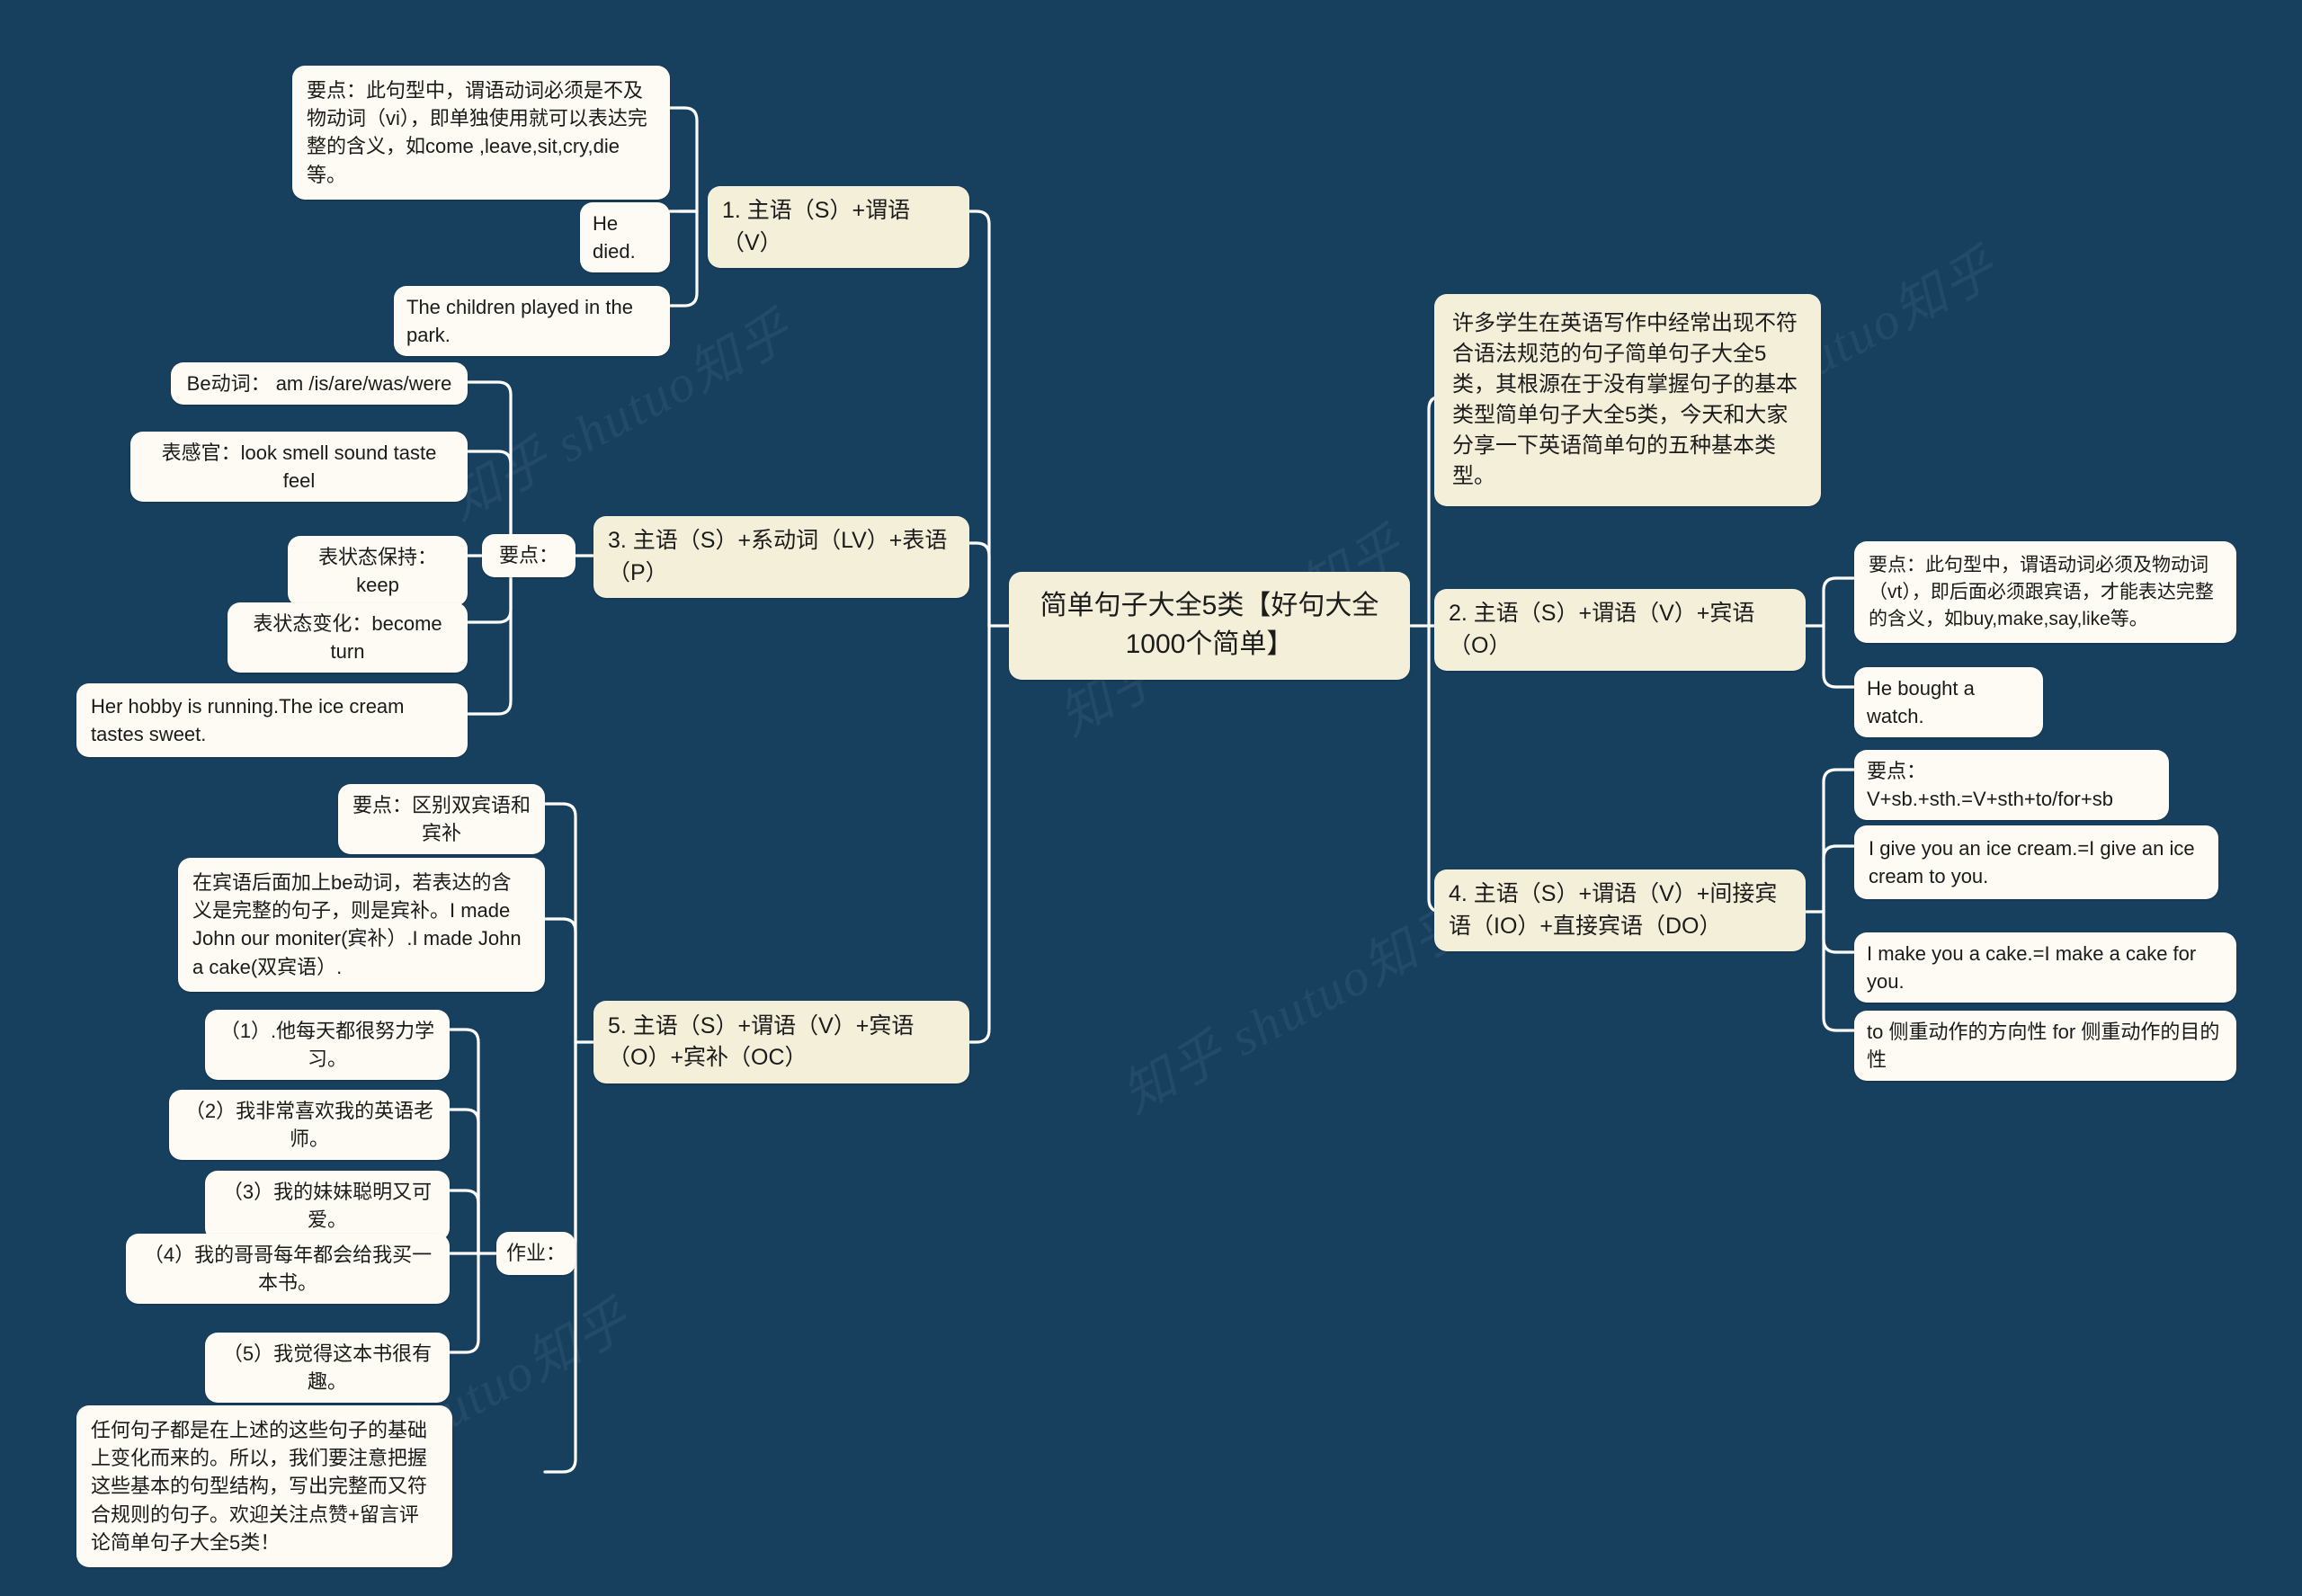 The height and width of the screenshot is (1596, 2302). I want to click on leaf-label: He died., so click(614, 237).